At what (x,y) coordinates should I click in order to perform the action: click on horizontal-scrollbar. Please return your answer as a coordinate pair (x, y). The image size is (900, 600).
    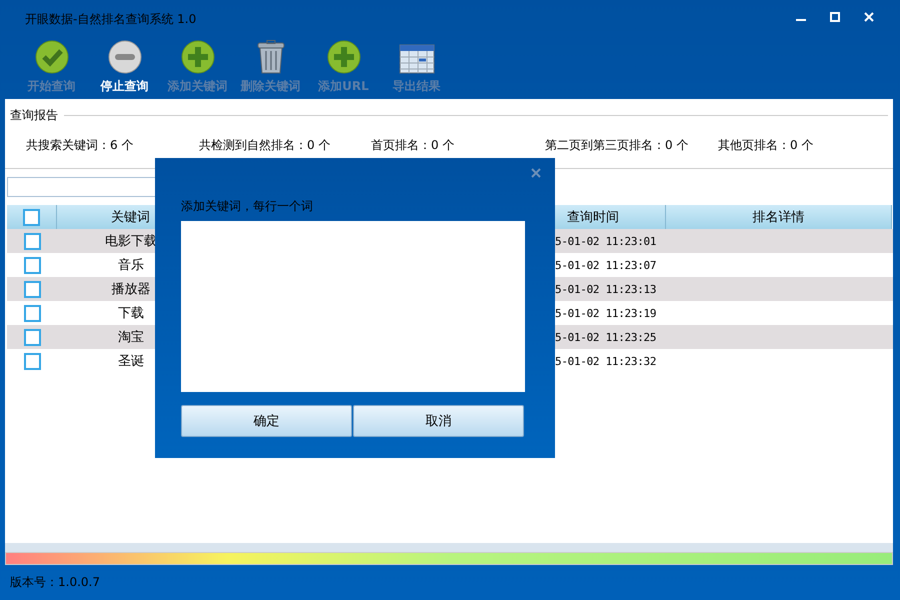
    Looking at the image, I should click on (449, 547).